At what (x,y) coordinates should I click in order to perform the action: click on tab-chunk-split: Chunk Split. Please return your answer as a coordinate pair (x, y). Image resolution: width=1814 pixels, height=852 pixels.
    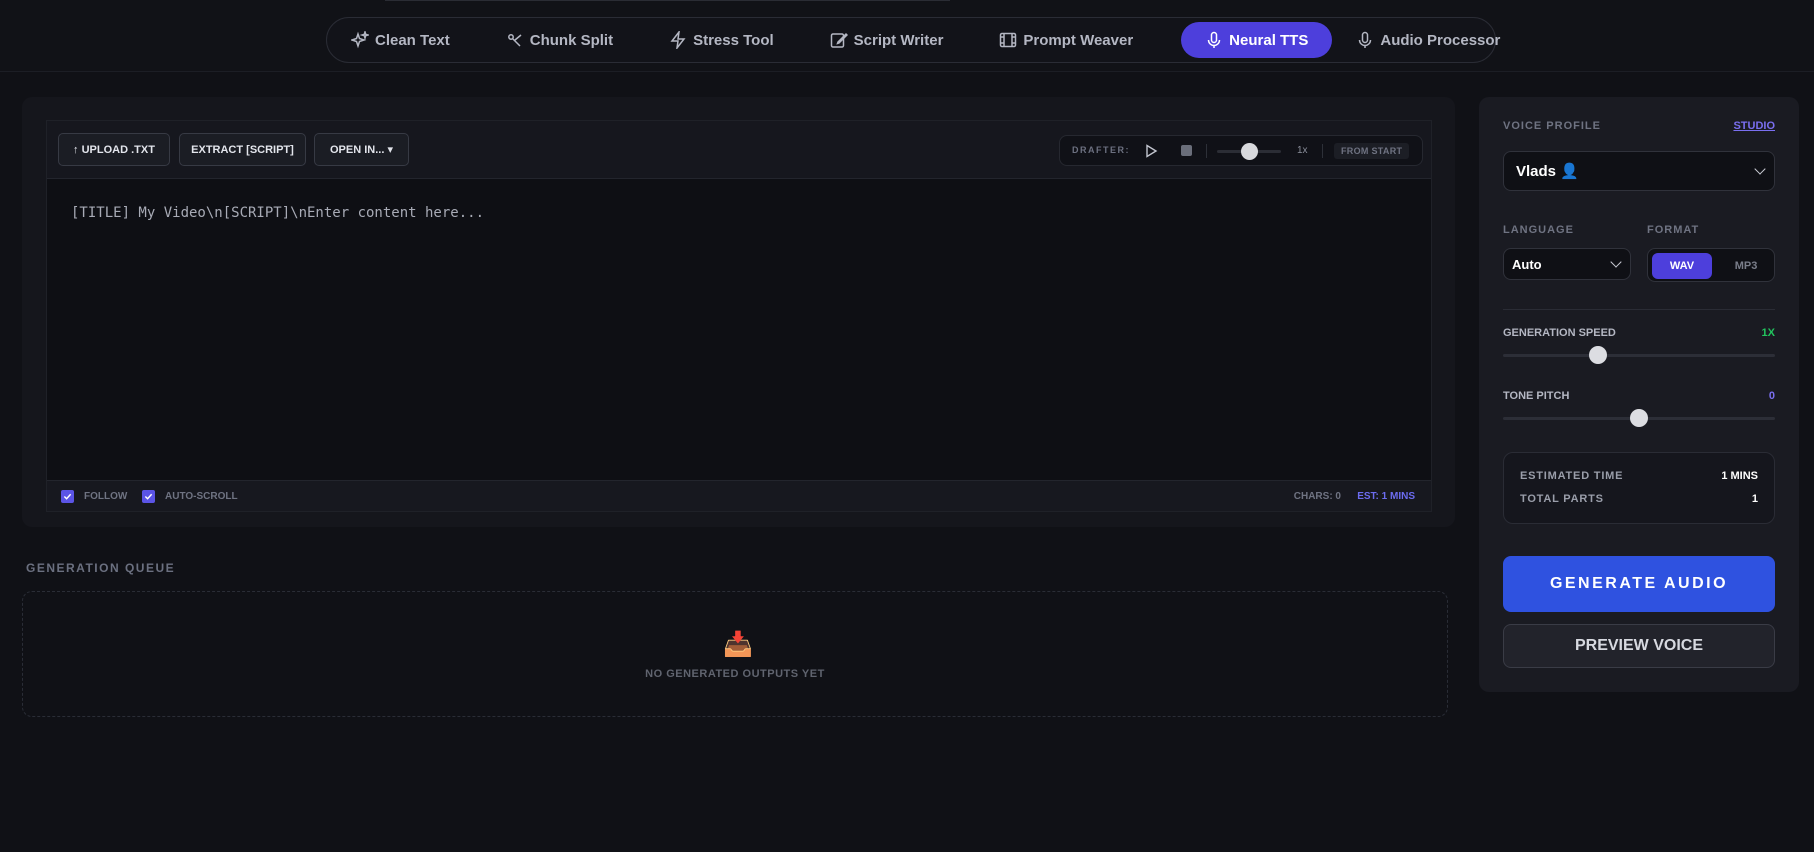
    Looking at the image, I should click on (571, 40).